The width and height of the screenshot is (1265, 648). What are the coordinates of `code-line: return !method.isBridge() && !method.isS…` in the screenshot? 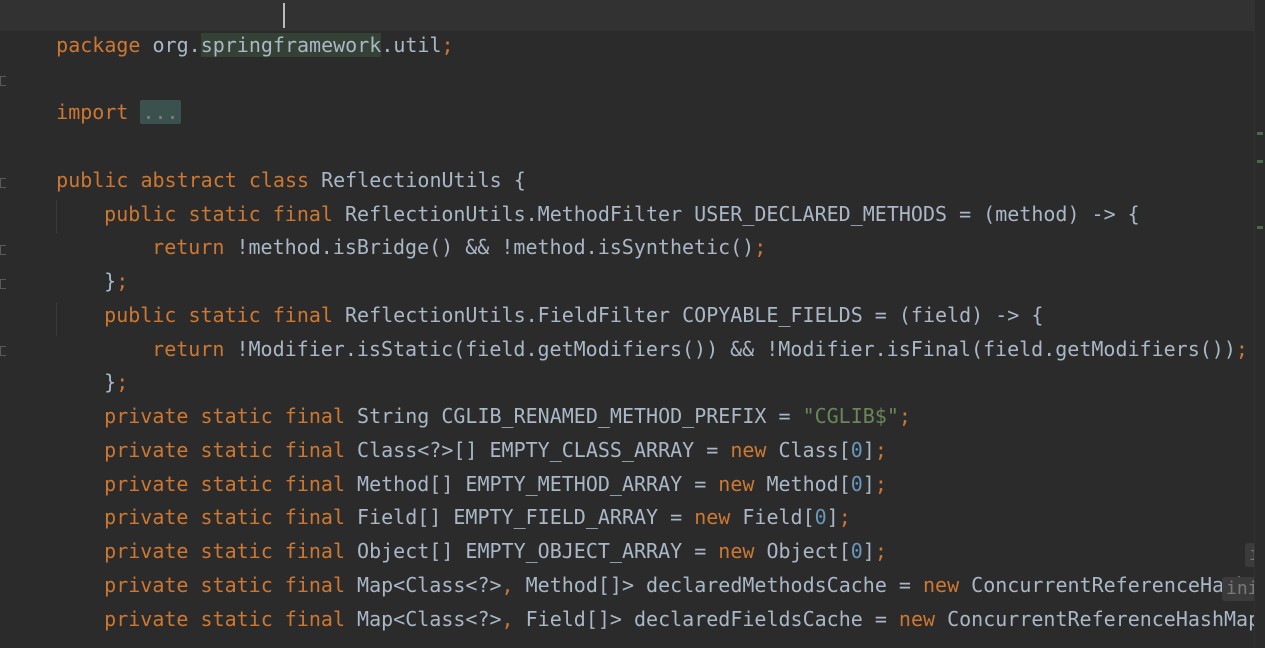 It's located at (435, 230).